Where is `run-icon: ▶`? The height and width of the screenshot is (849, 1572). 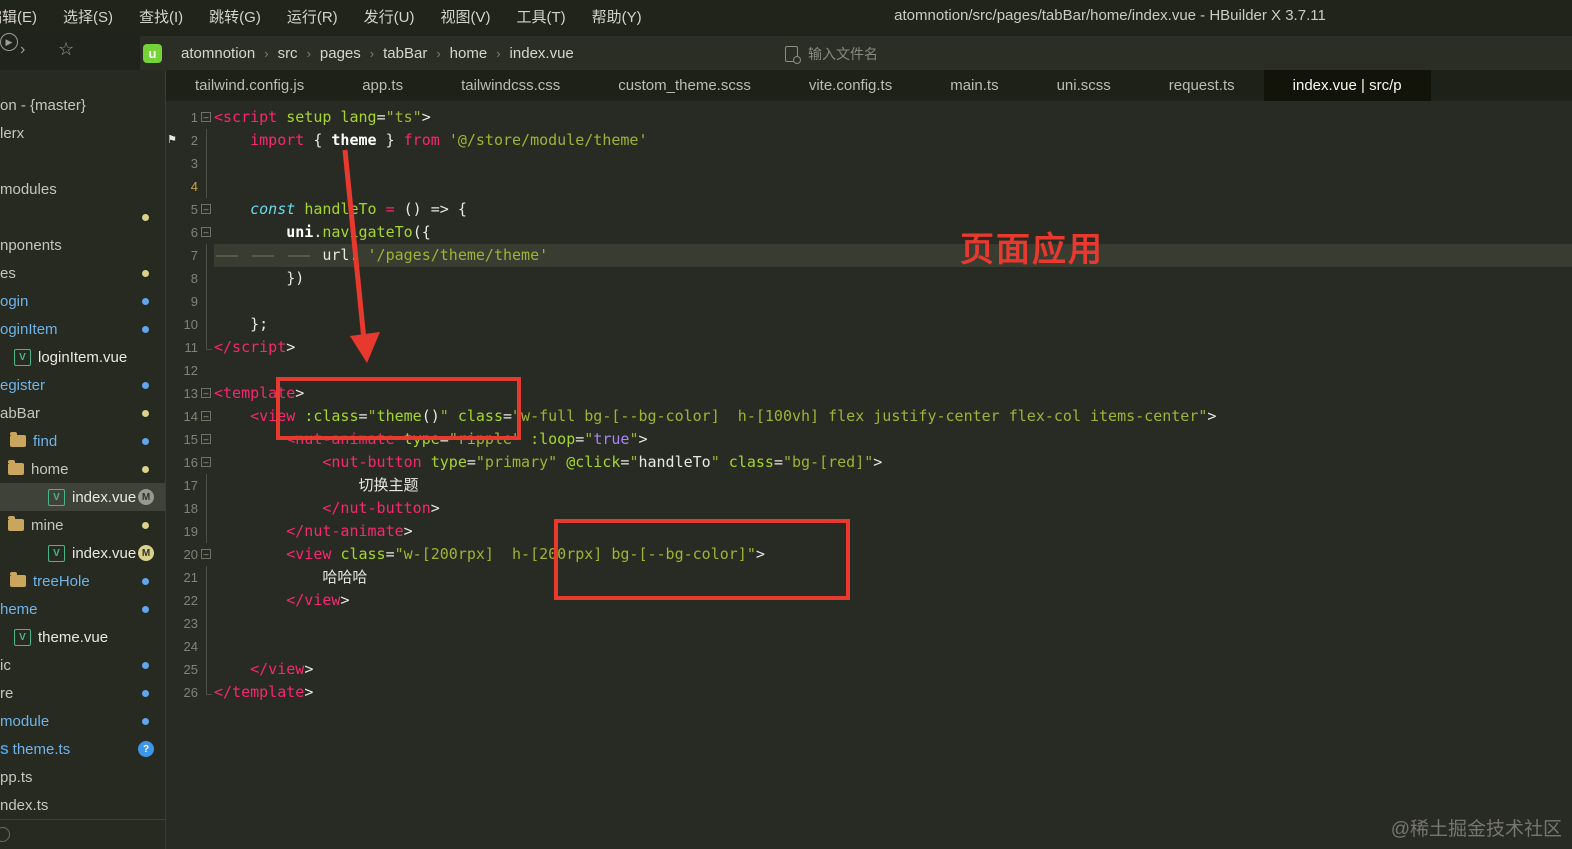 run-icon: ▶ is located at coordinates (9, 42).